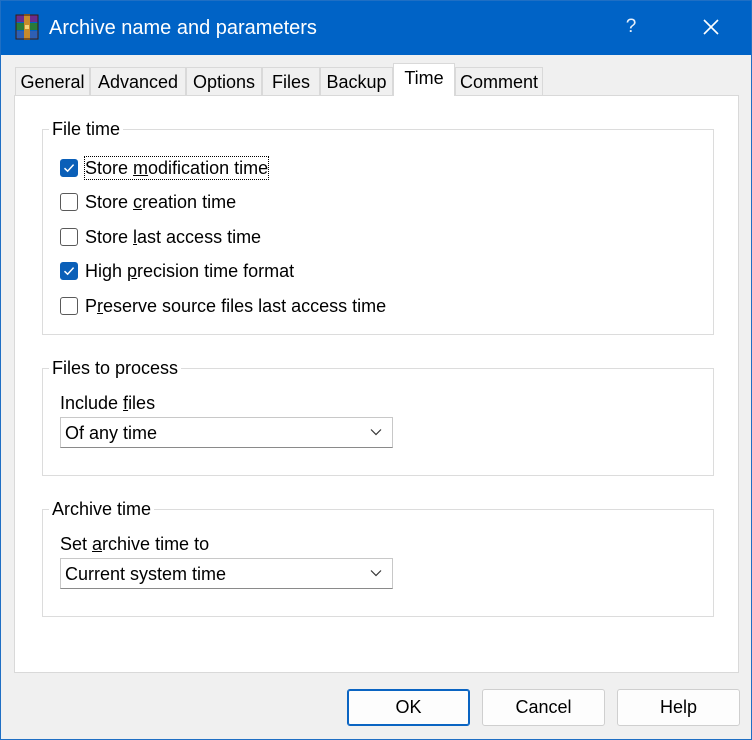  What do you see at coordinates (543, 707) in the screenshot?
I see `cancel-button: Cancel` at bounding box center [543, 707].